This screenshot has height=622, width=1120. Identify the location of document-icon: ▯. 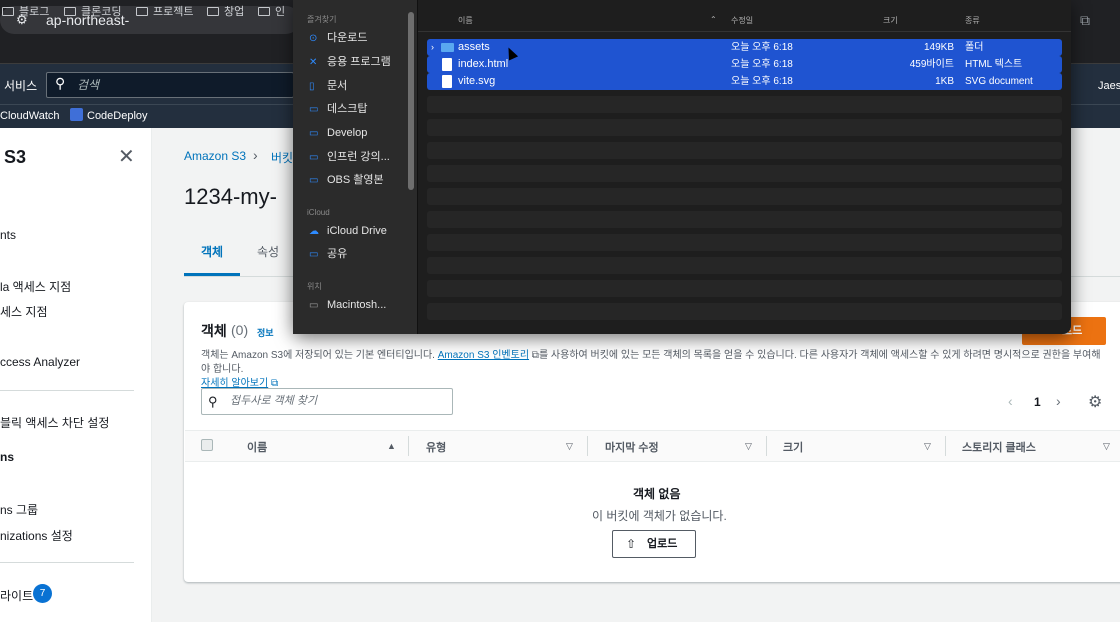
(312, 86).